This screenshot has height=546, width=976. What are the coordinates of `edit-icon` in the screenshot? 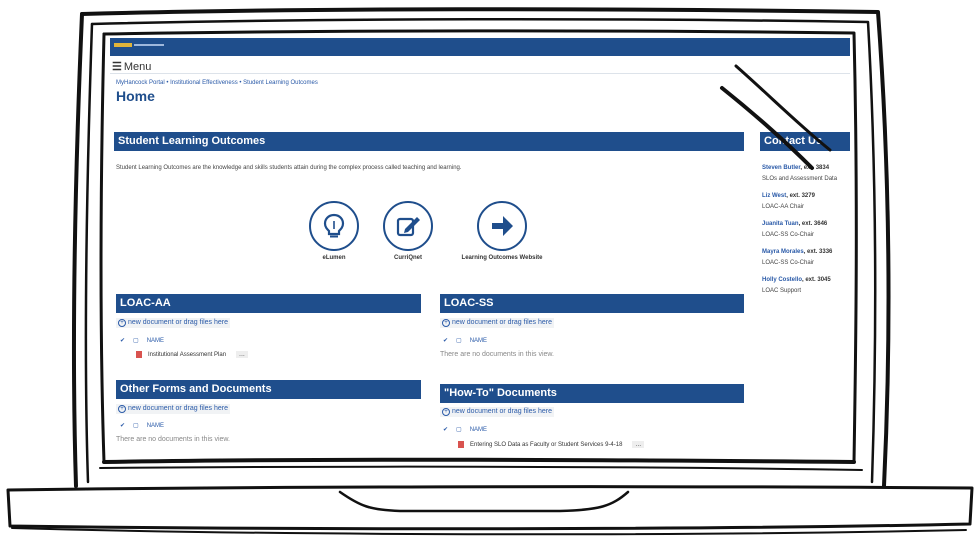 It's located at (408, 226).